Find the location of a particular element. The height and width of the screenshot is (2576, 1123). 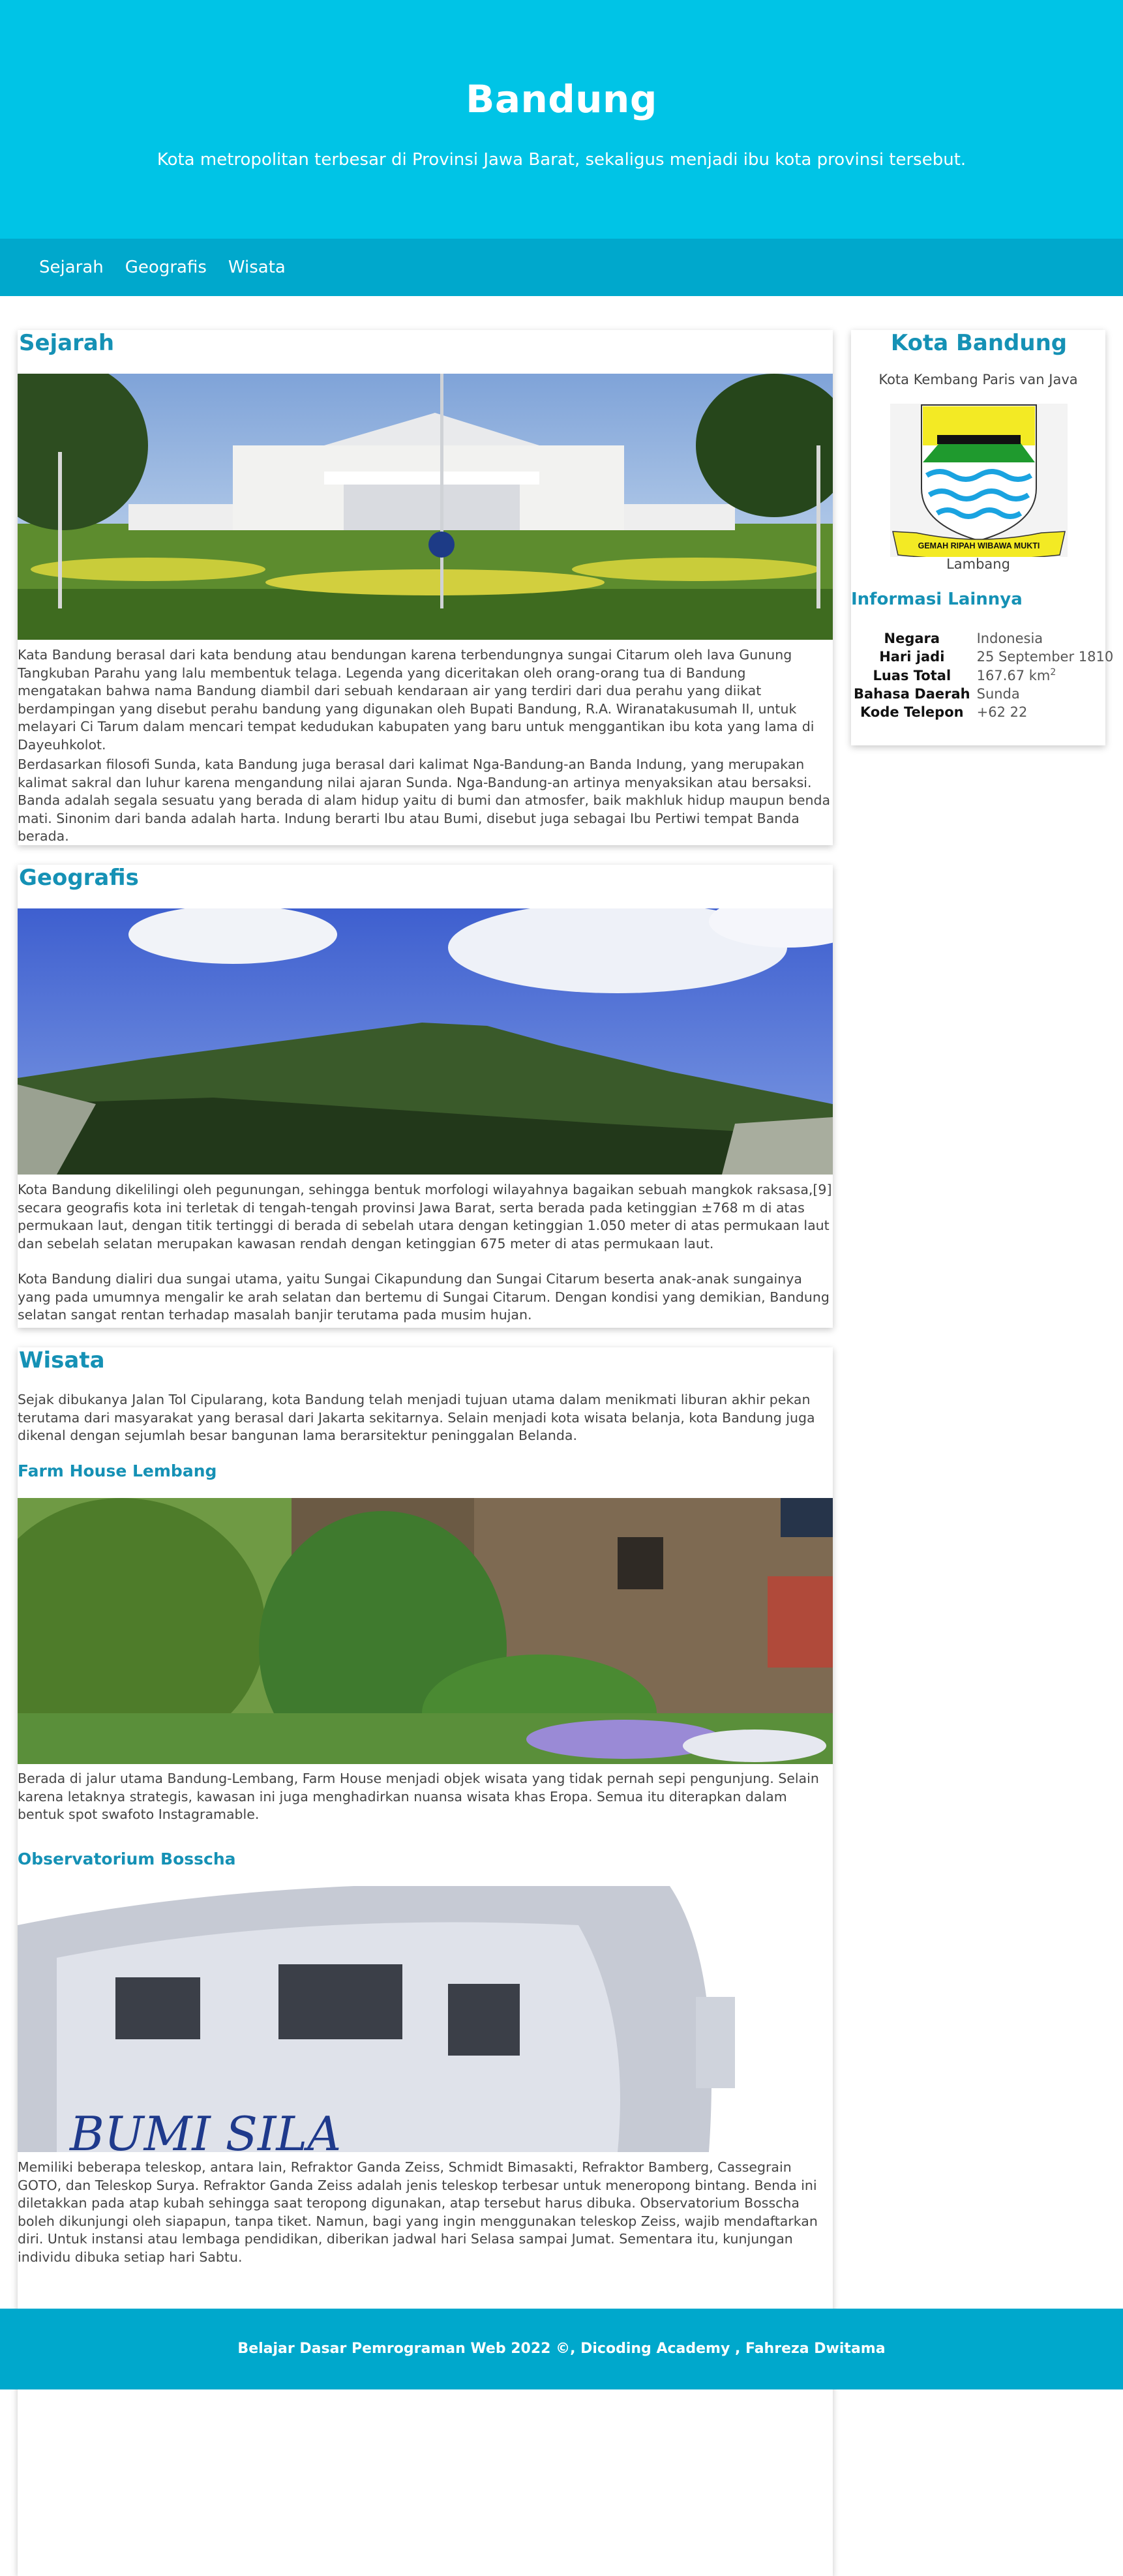

page-title: Bandung is located at coordinates (561, 99).